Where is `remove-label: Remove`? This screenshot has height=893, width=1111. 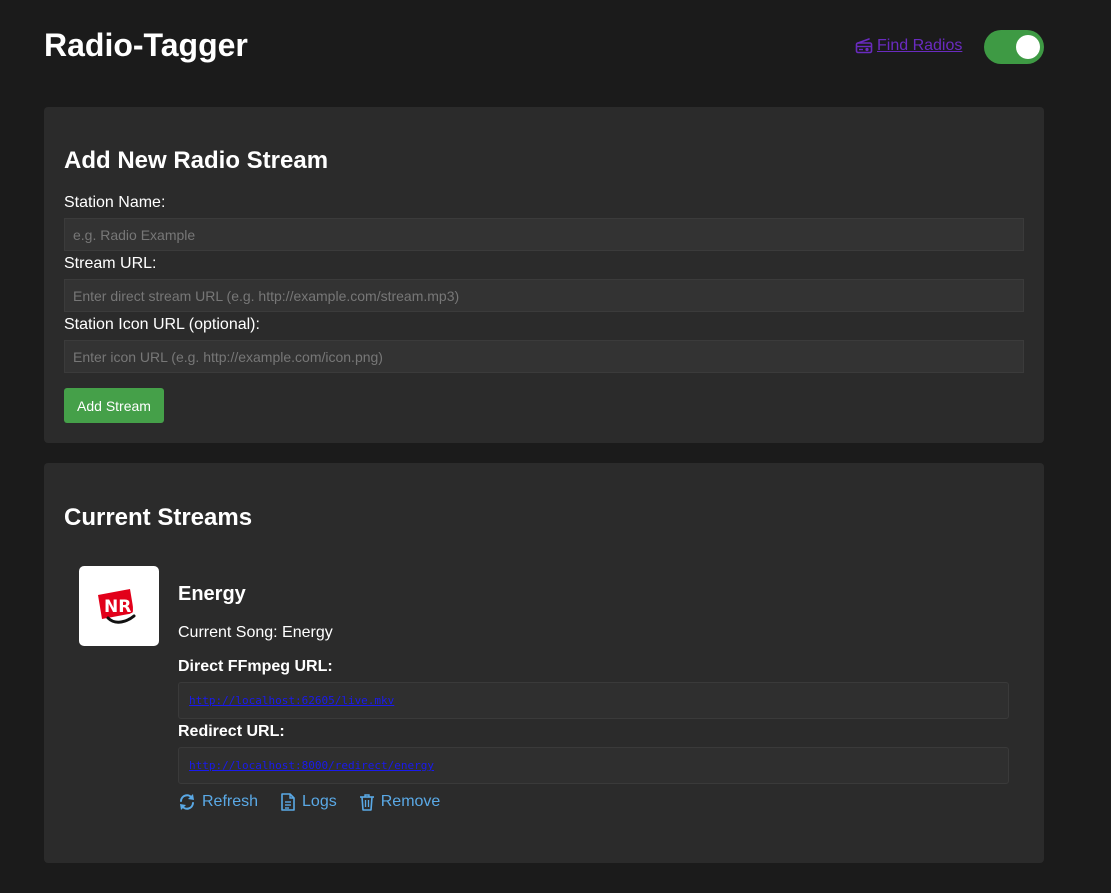
remove-label: Remove is located at coordinates (410, 801).